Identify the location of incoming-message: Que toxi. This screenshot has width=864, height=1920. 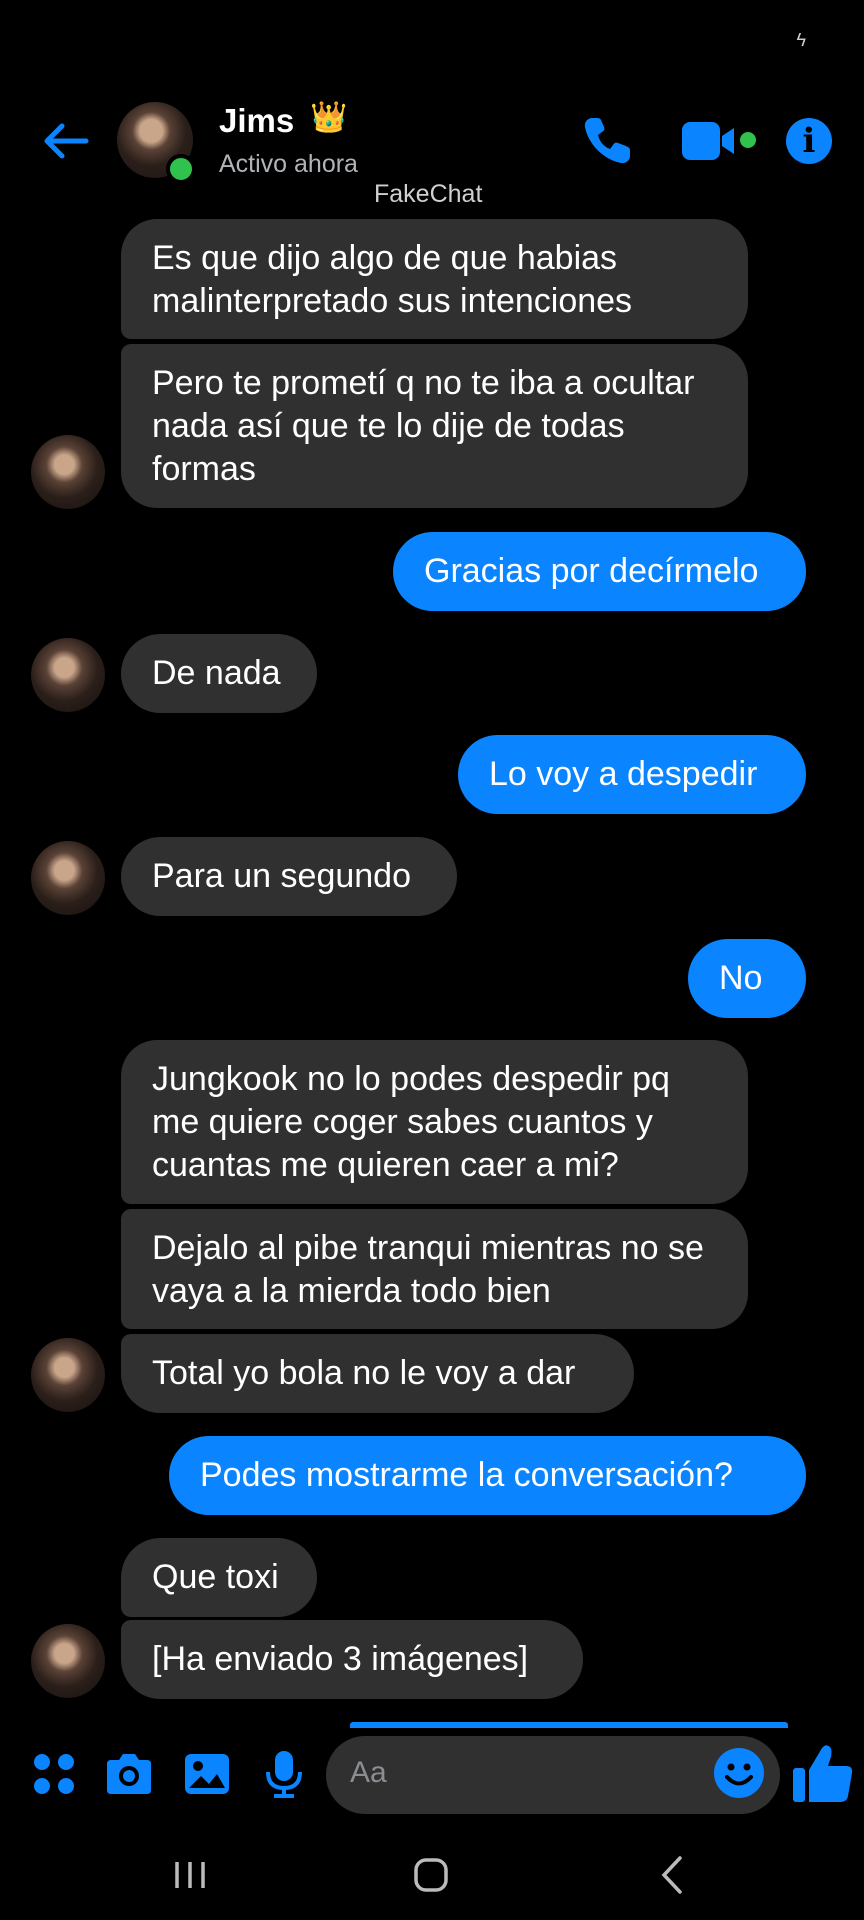
(219, 1577).